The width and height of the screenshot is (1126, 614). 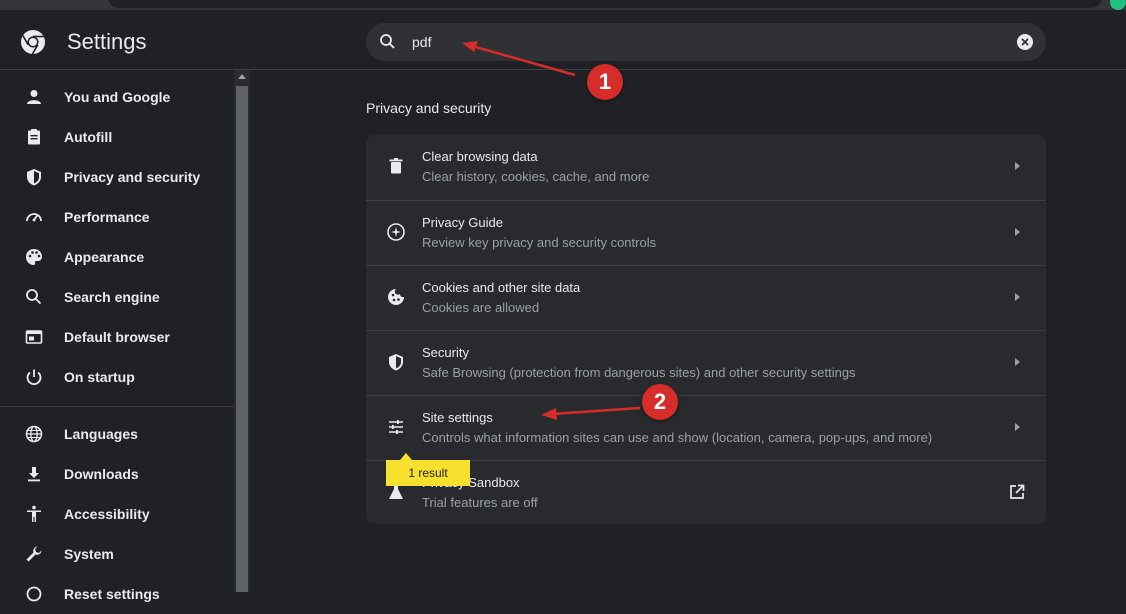 What do you see at coordinates (101, 474) in the screenshot?
I see `sidebar-item-label: Downloads` at bounding box center [101, 474].